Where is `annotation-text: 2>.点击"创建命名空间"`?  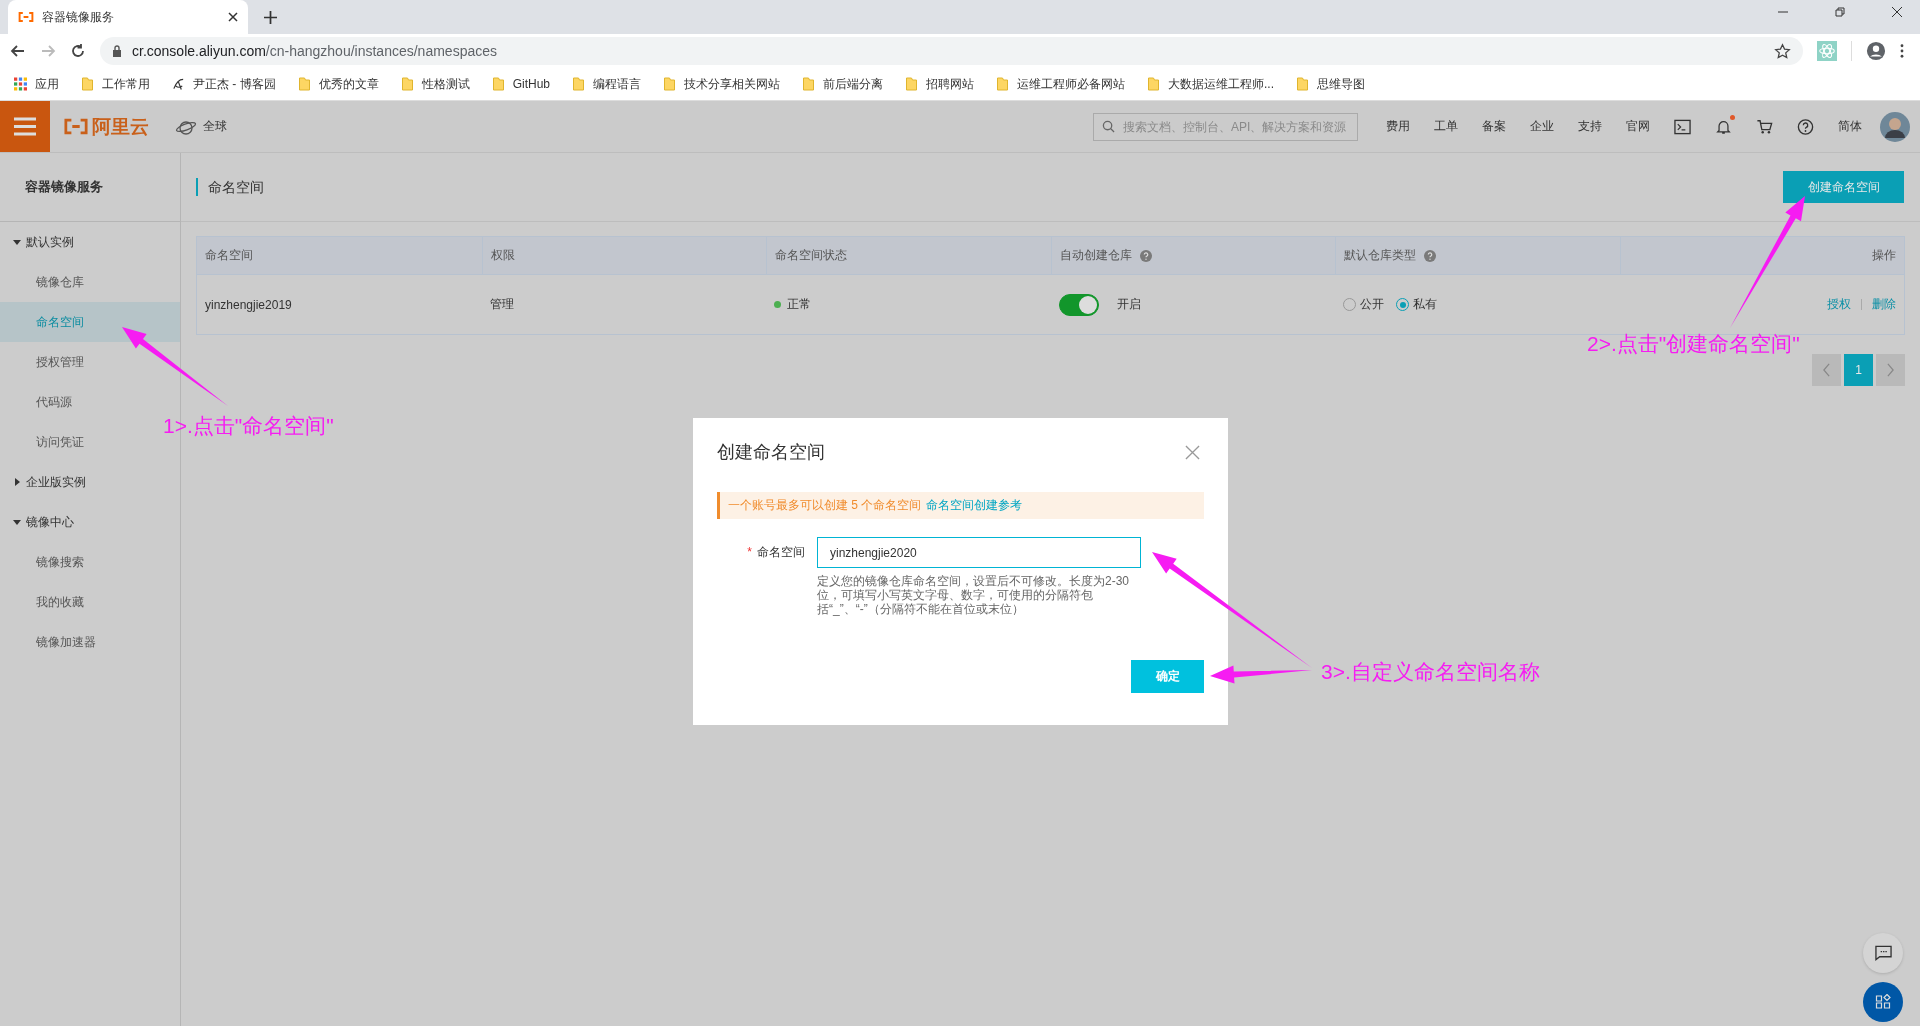 annotation-text: 2>.点击"创建命名空间" is located at coordinates (1693, 344).